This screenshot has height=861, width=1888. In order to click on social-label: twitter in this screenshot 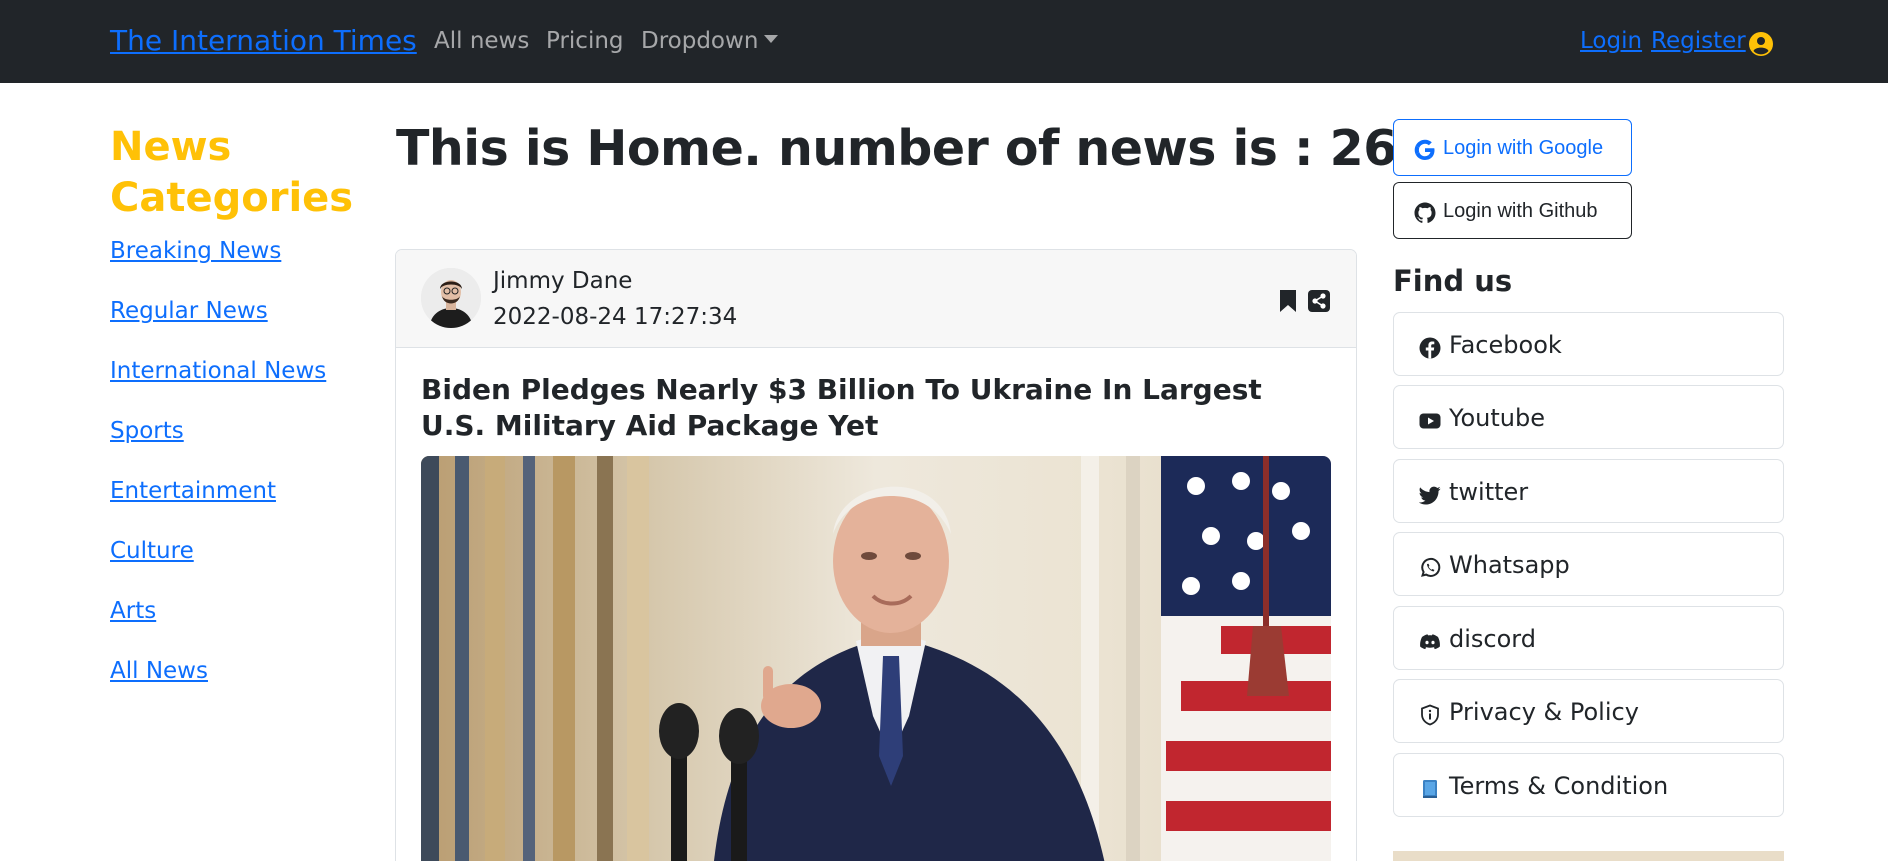, I will do `click(1489, 492)`.